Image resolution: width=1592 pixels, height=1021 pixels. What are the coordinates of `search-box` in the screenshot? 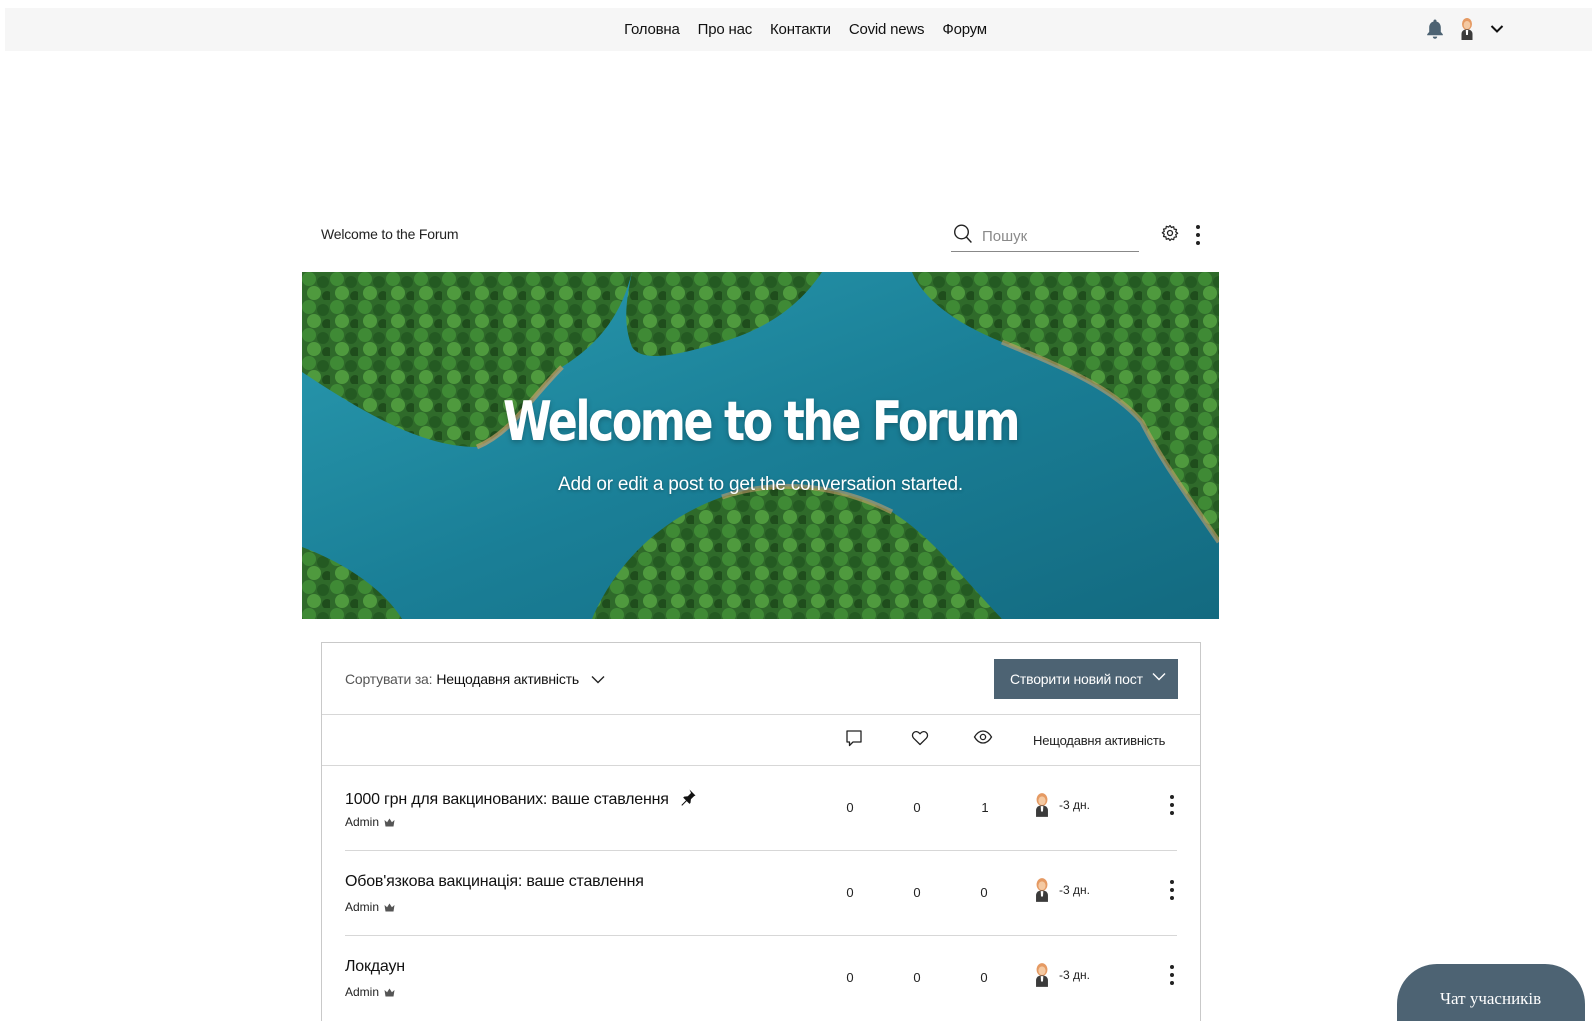 It's located at (1045, 237).